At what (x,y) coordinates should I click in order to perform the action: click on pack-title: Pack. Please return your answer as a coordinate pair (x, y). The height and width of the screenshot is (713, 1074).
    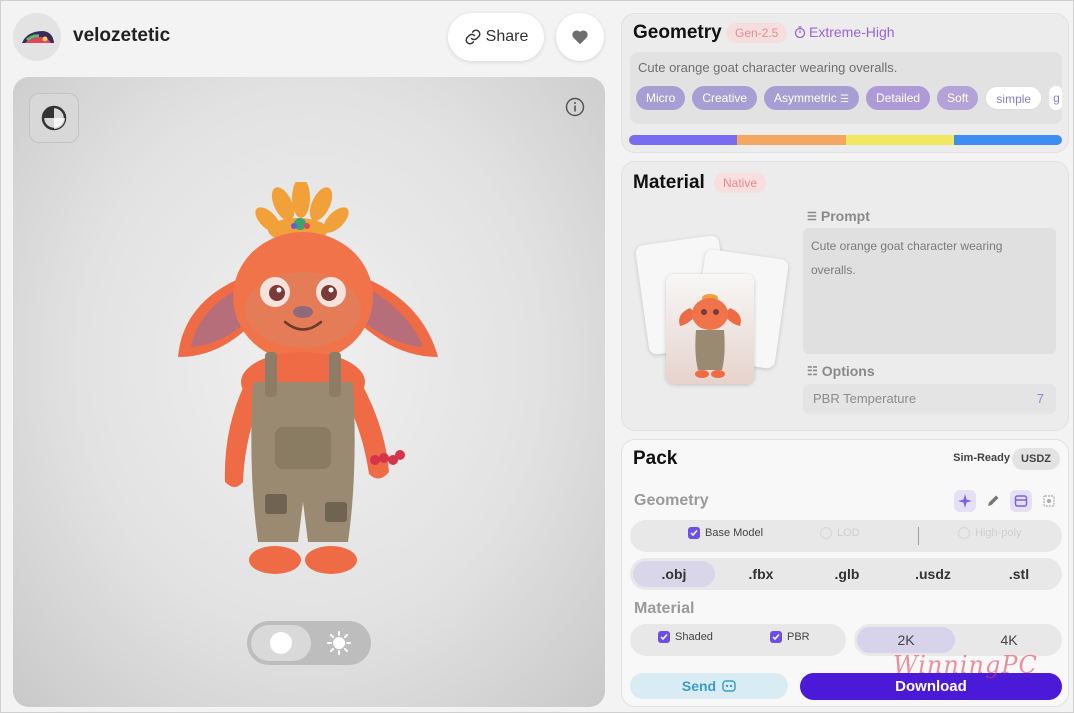
    Looking at the image, I should click on (655, 458).